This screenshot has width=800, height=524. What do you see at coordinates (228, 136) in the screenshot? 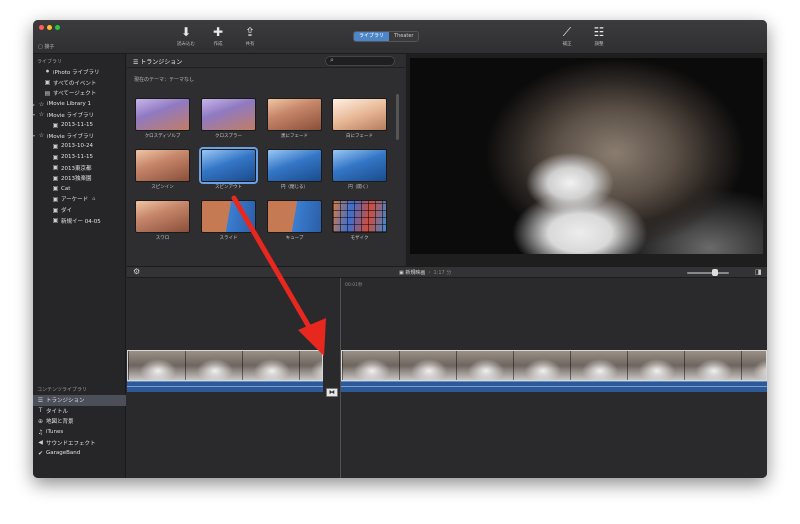
I see `transition-caption: クロスブラー` at bounding box center [228, 136].